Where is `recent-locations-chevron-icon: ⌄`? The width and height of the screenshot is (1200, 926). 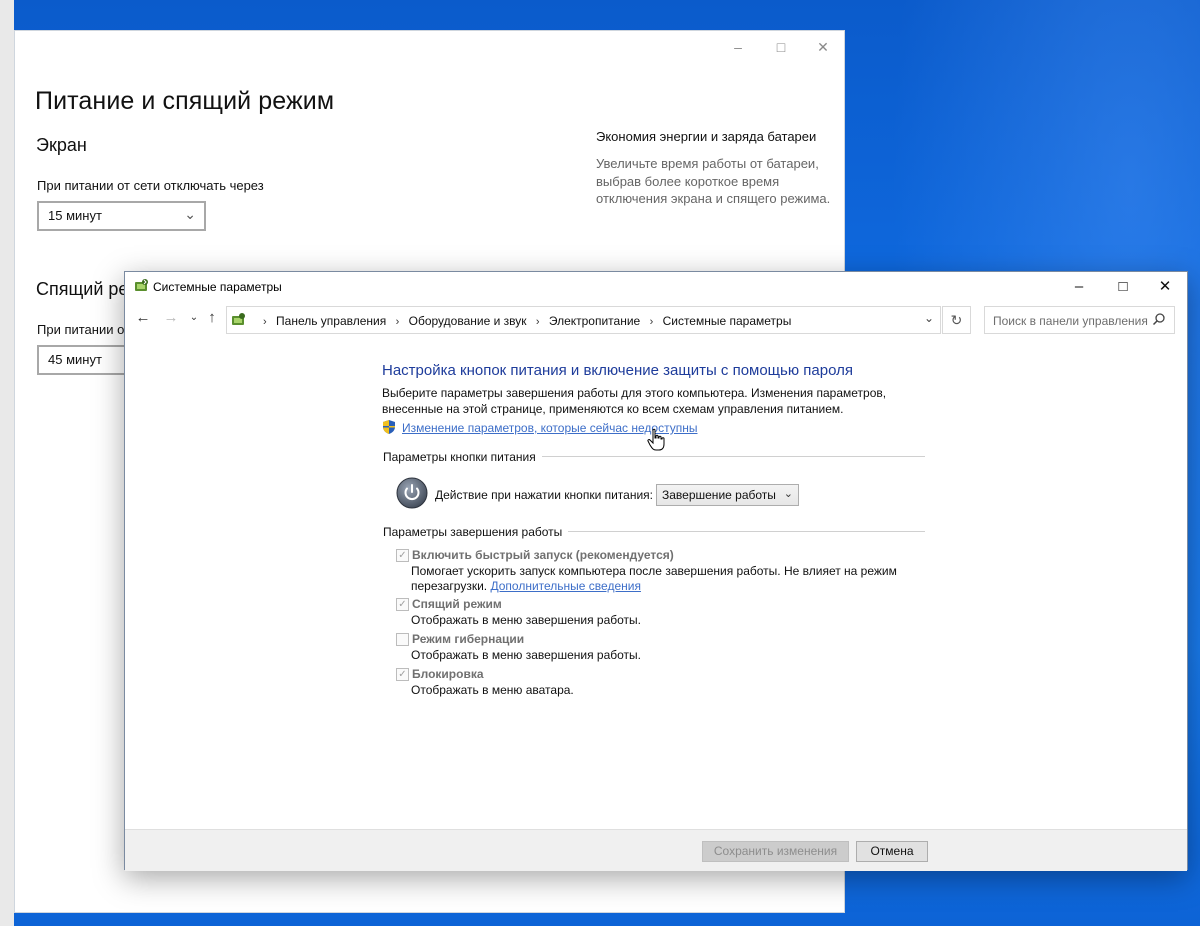 recent-locations-chevron-icon: ⌄ is located at coordinates (194, 317).